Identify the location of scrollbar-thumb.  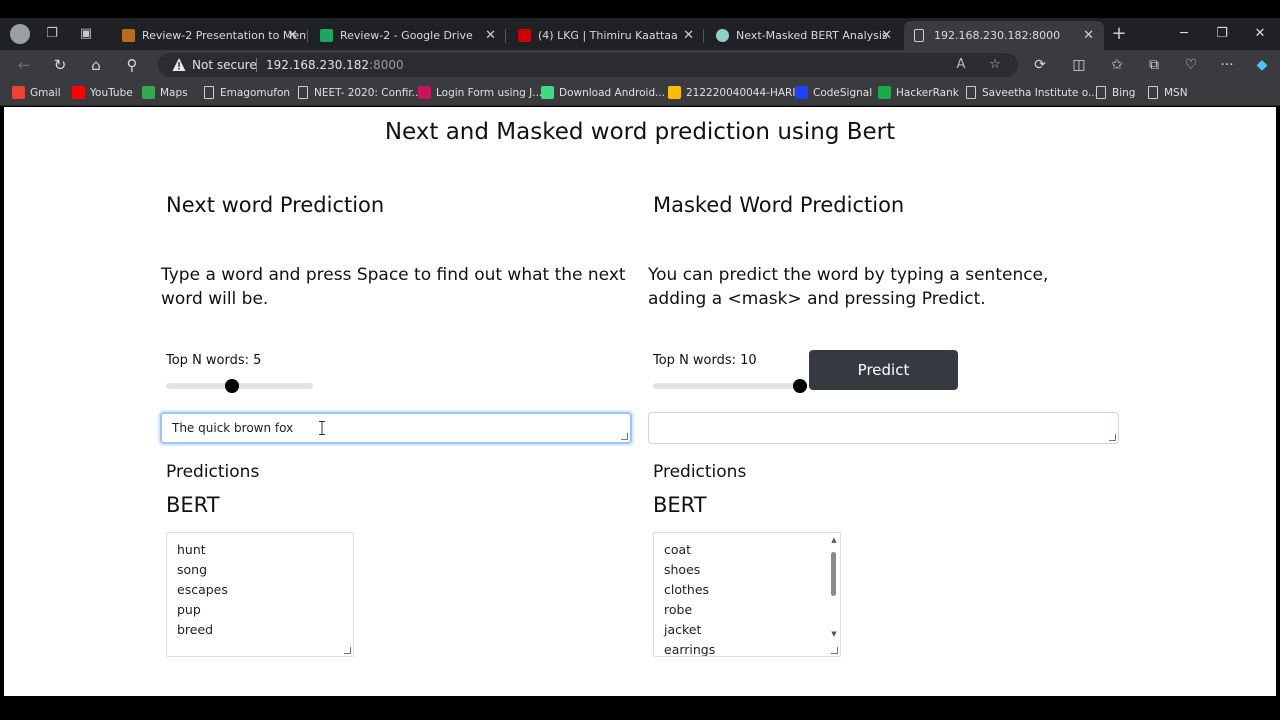
(833, 574).